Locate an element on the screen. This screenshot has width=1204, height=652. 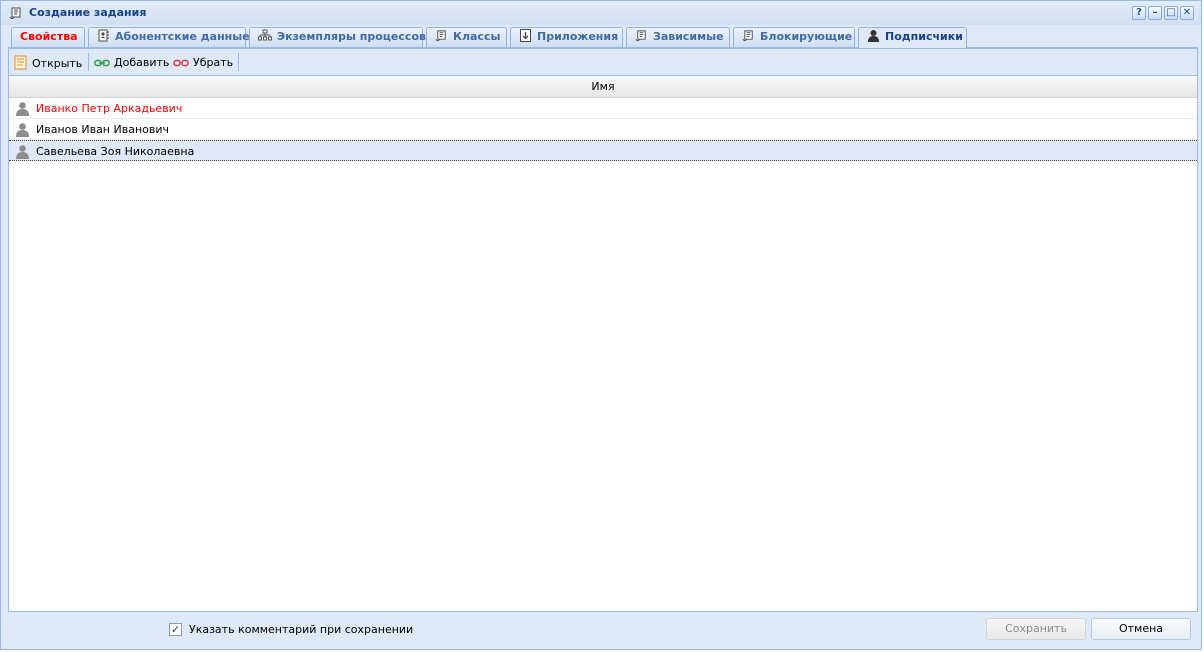
link-remove-icon is located at coordinates (181, 65).